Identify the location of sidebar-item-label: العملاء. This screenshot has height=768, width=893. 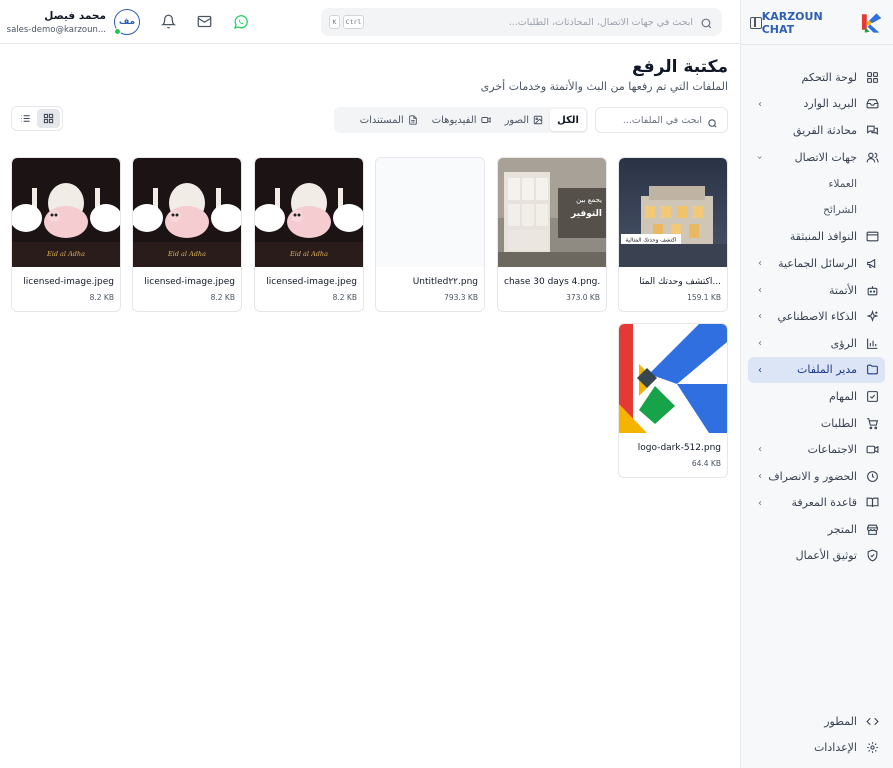
(842, 183).